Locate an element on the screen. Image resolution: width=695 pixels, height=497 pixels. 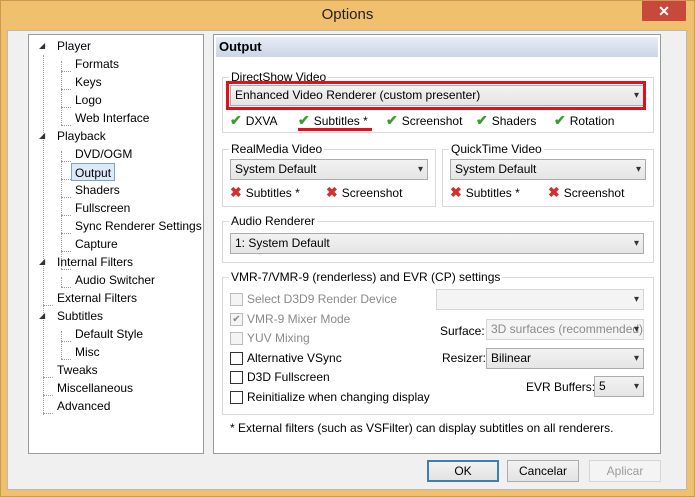
tree-item-misc: Misc is located at coordinates (87, 352).